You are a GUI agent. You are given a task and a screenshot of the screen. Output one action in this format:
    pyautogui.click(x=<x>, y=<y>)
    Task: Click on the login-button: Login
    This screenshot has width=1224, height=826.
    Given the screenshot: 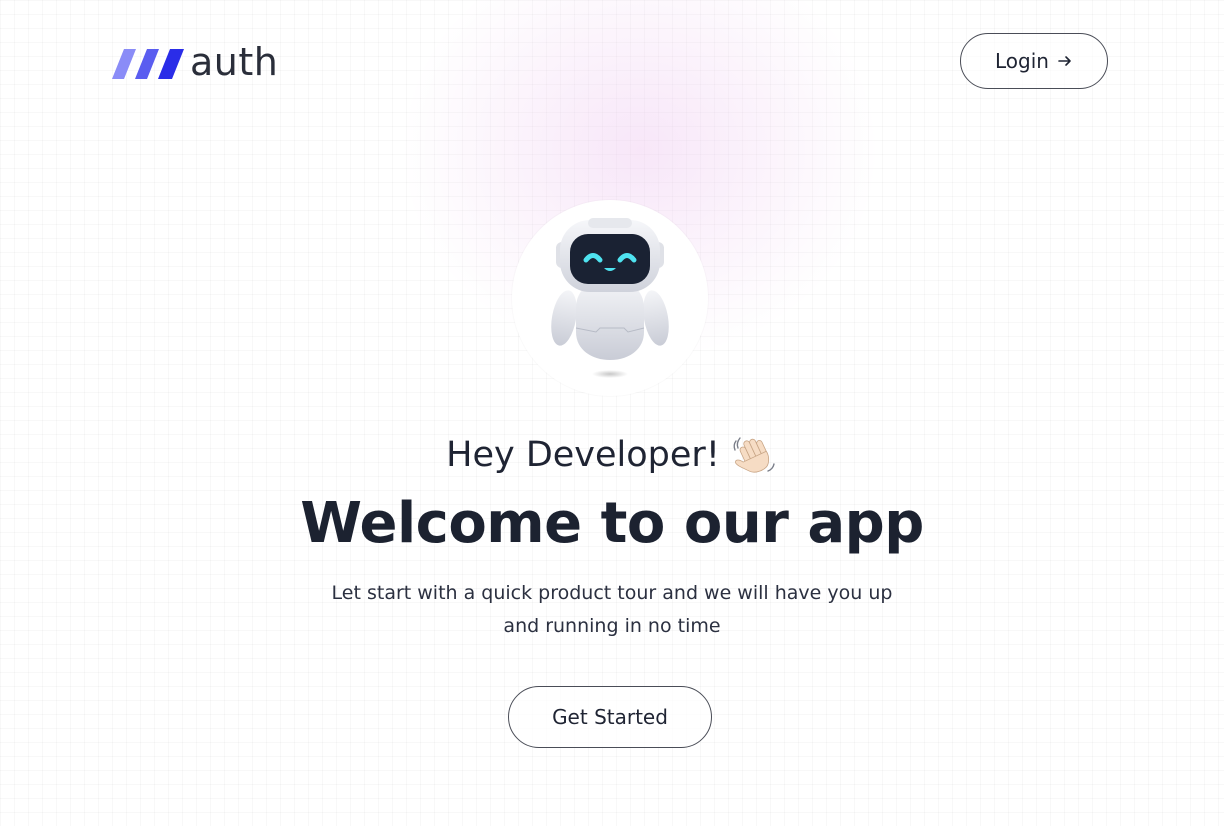 What is the action you would take?
    pyautogui.click(x=1034, y=61)
    